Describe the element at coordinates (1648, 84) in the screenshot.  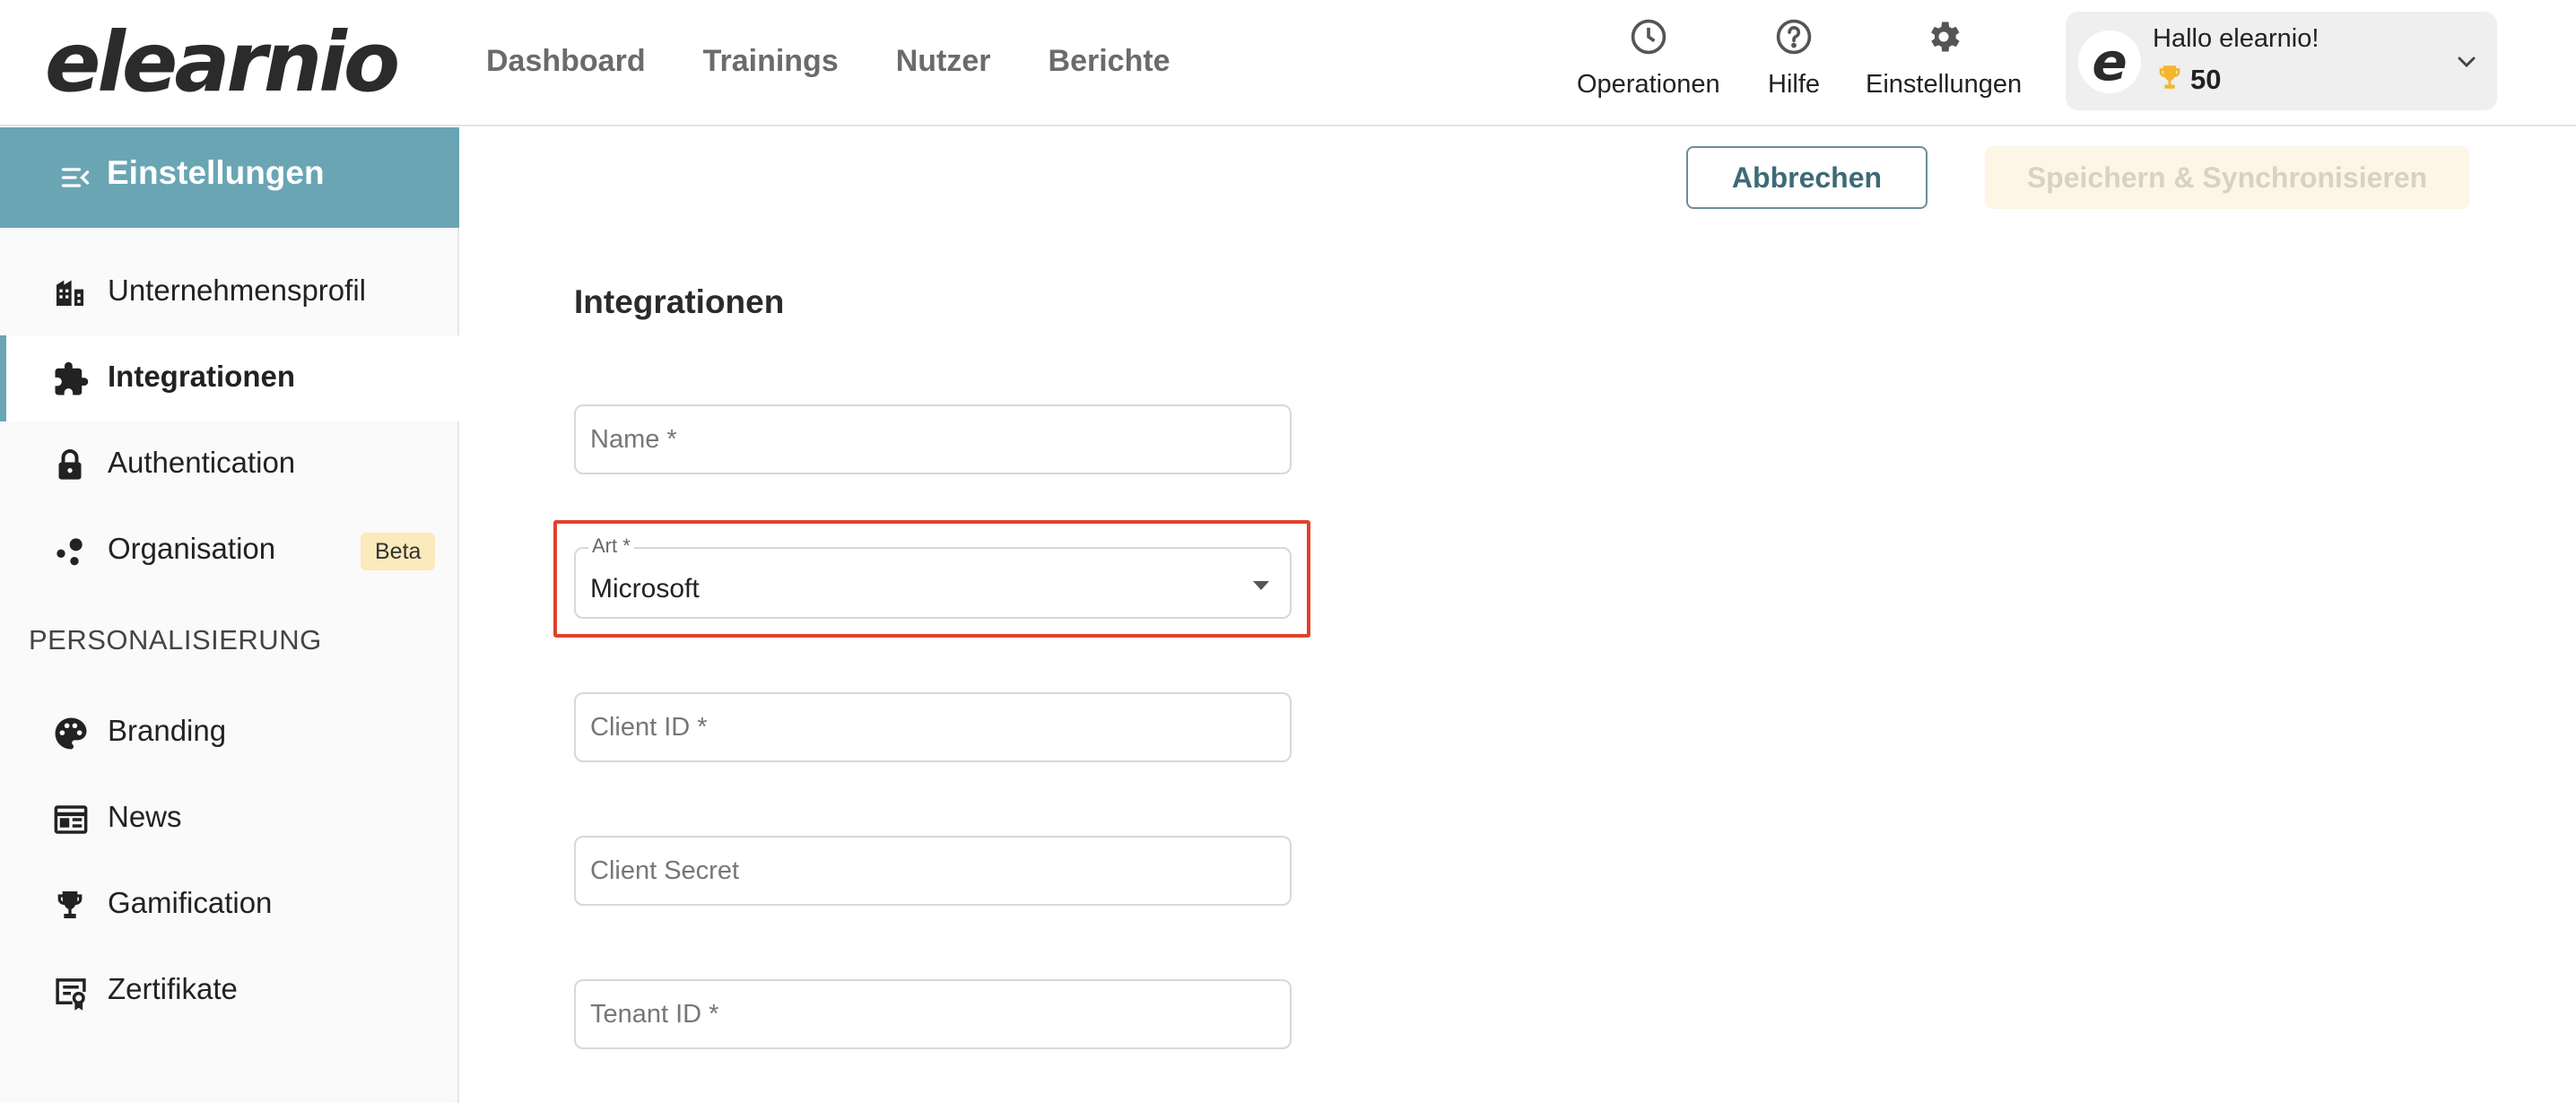
I see `operations-label: Operationen` at that location.